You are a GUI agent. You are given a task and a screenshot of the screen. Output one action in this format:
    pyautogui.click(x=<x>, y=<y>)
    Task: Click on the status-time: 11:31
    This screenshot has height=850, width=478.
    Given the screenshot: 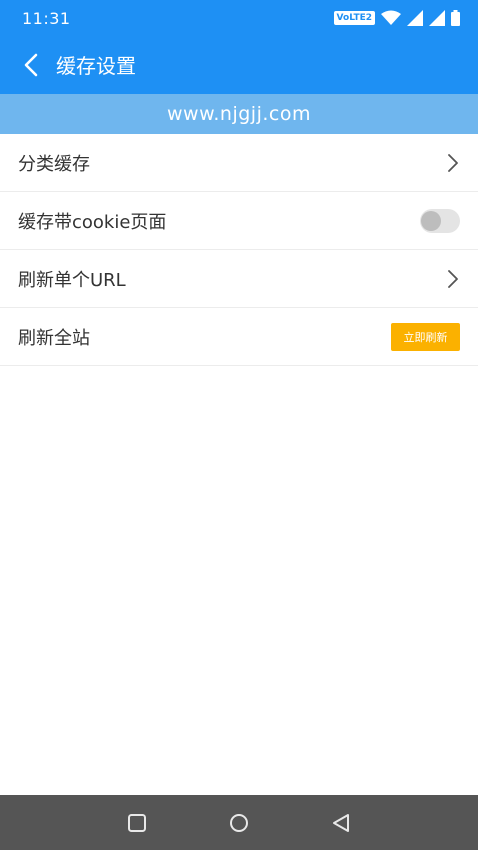 What is the action you would take?
    pyautogui.click(x=46, y=18)
    